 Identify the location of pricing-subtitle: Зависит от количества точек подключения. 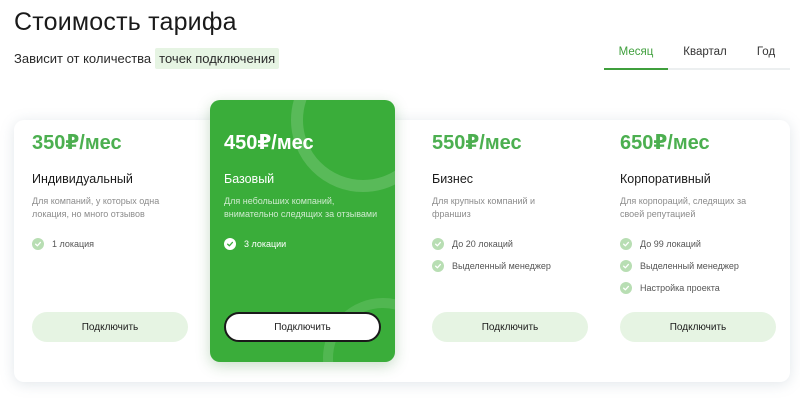
(147, 58).